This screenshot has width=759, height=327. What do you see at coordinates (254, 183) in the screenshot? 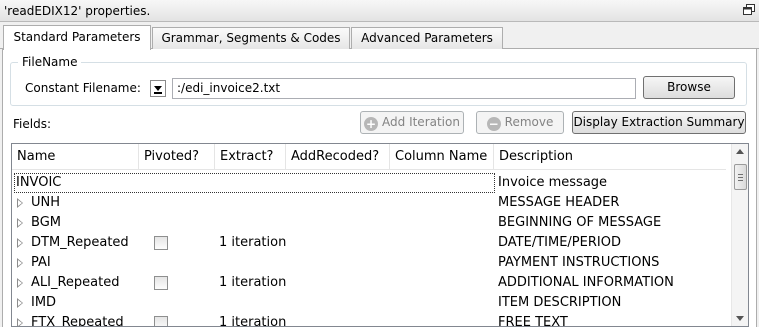
I see `selection-outline` at bounding box center [254, 183].